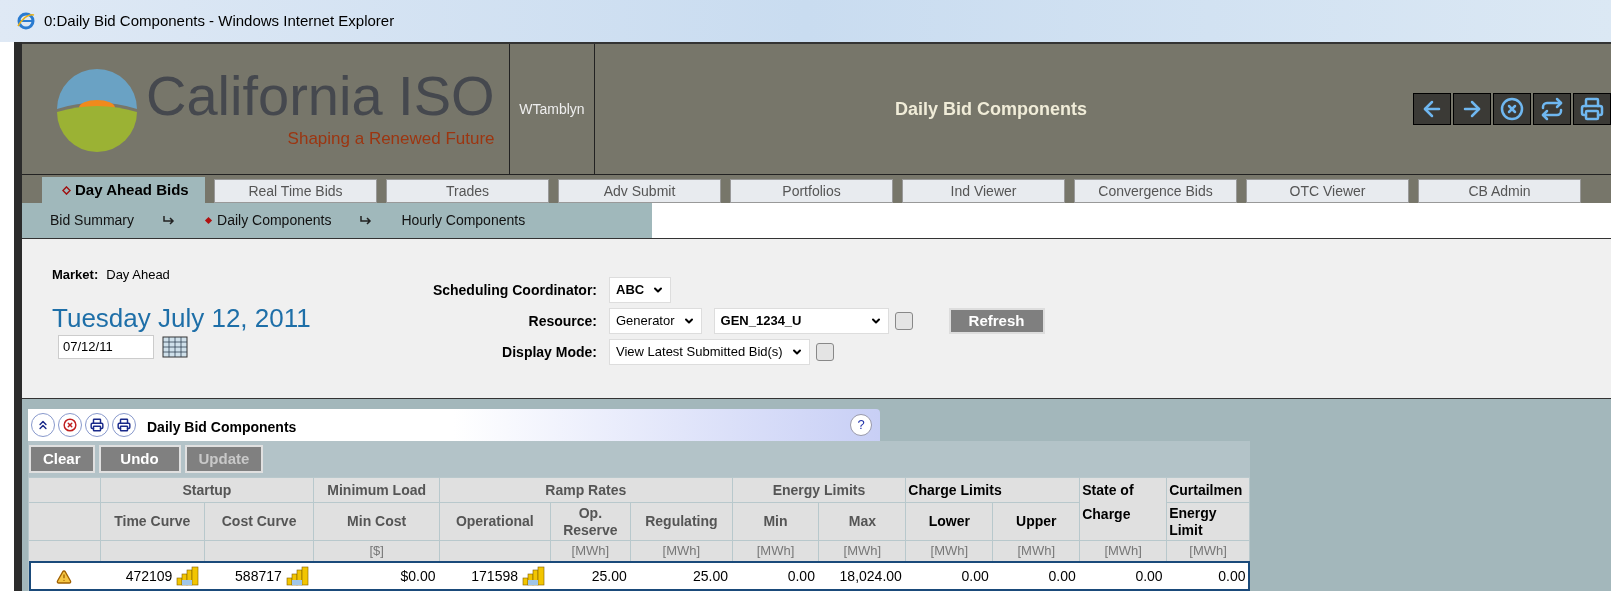  Describe the element at coordinates (26, 21) in the screenshot. I see `browser-icon` at that location.